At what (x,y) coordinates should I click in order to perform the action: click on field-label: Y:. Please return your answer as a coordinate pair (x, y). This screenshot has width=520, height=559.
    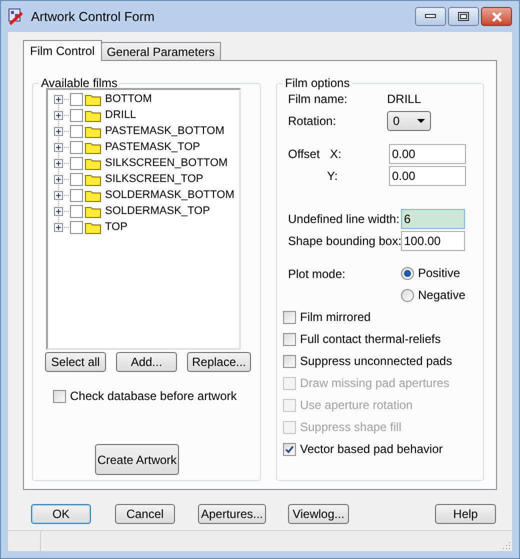
    Looking at the image, I should click on (333, 176).